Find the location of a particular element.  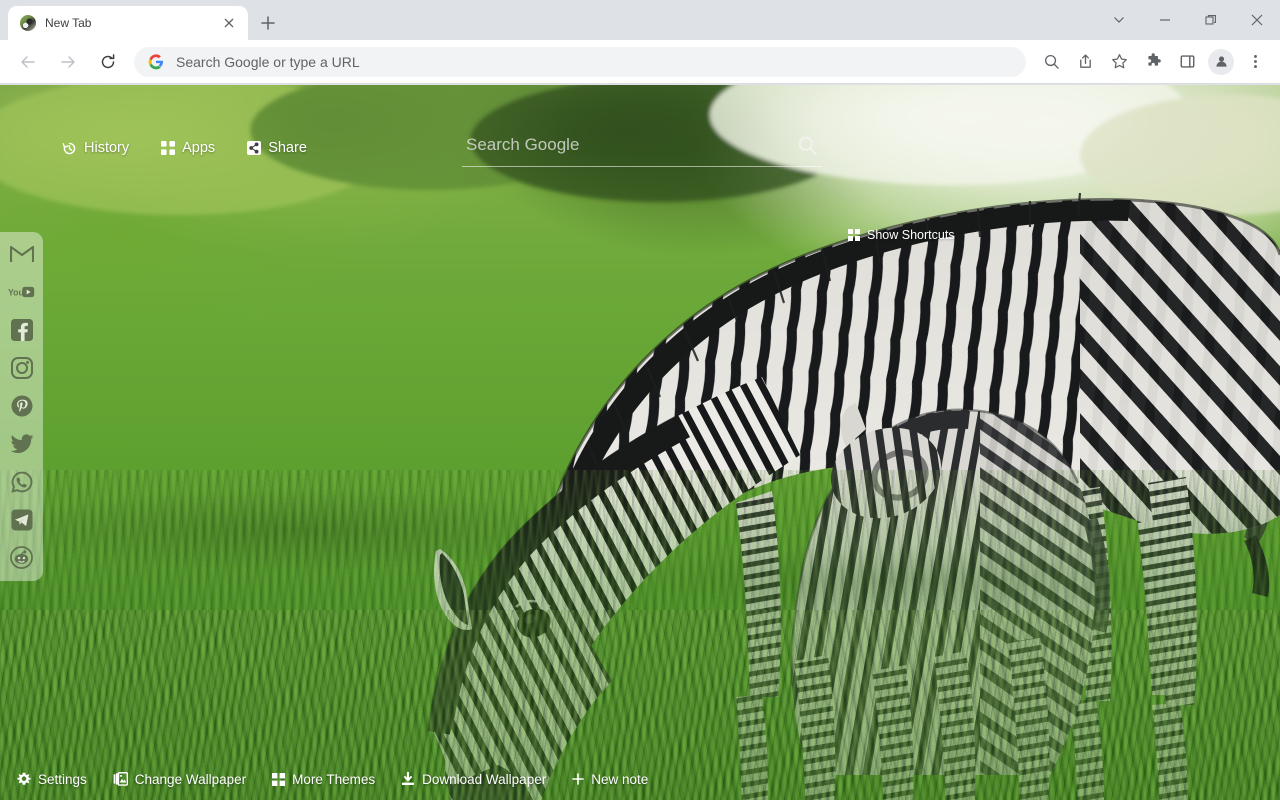

tab-title: New Tab is located at coordinates (68, 23).